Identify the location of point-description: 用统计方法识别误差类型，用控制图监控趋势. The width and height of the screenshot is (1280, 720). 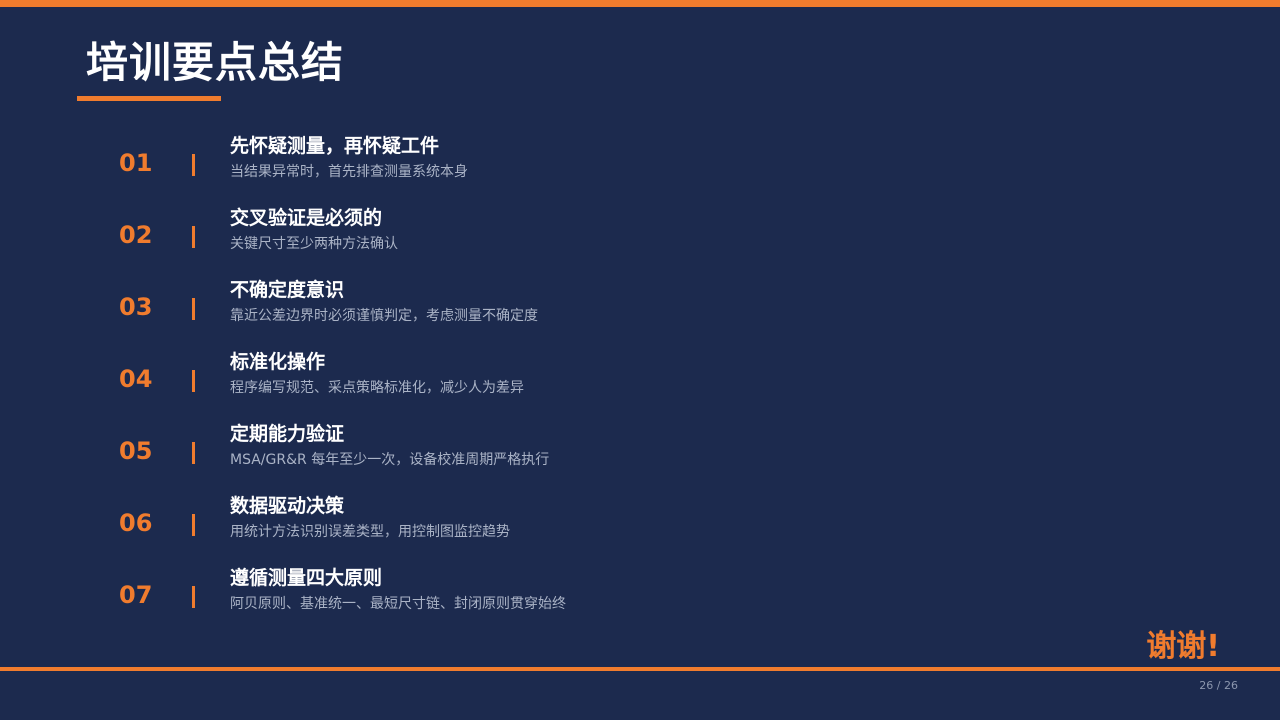
(370, 532).